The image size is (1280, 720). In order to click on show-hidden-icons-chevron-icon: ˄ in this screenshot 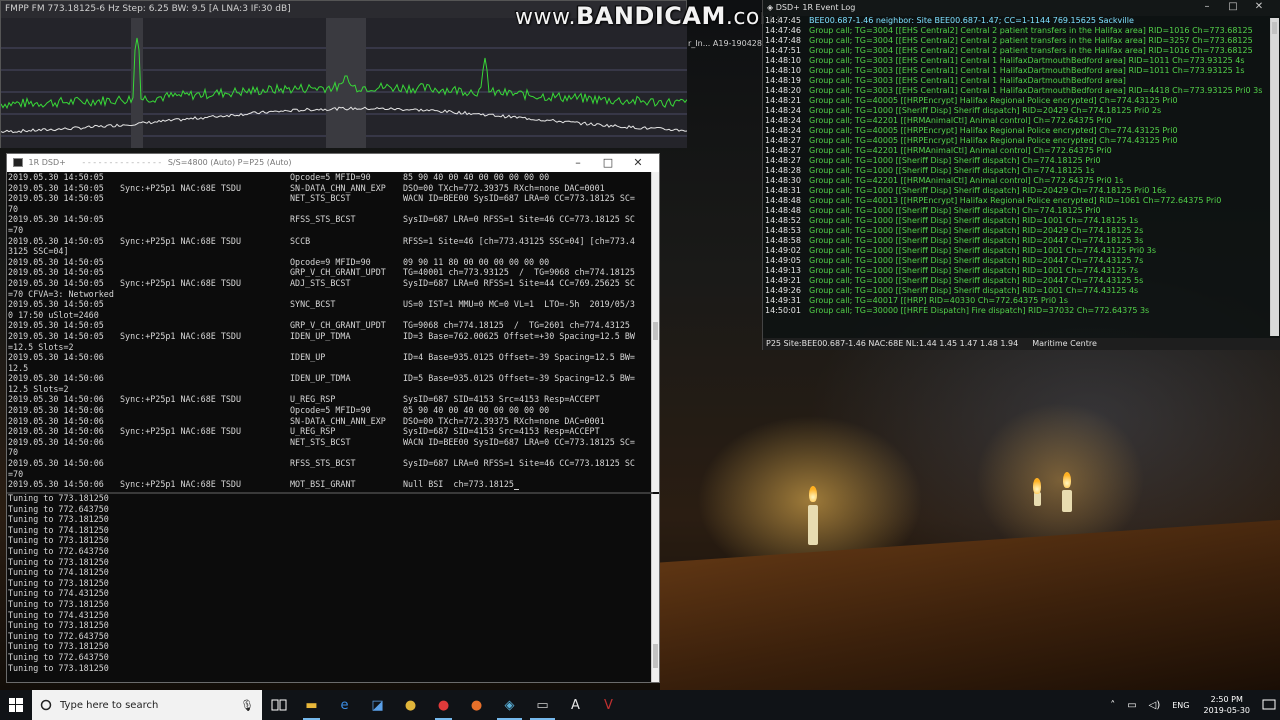, I will do `click(1112, 705)`.